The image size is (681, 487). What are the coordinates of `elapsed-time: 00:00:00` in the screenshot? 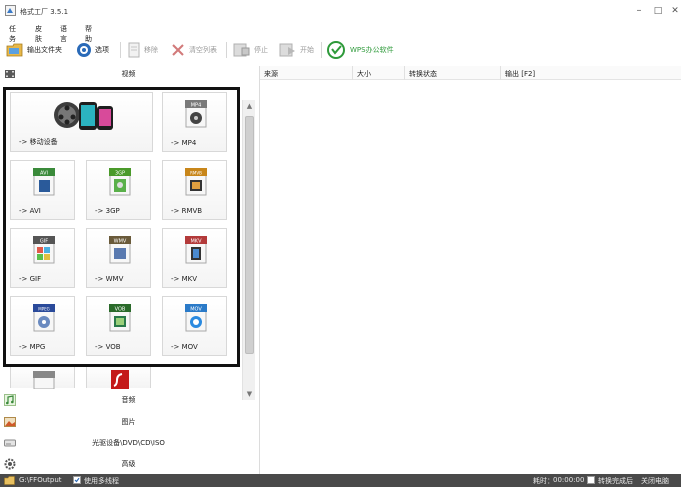 It's located at (569, 480).